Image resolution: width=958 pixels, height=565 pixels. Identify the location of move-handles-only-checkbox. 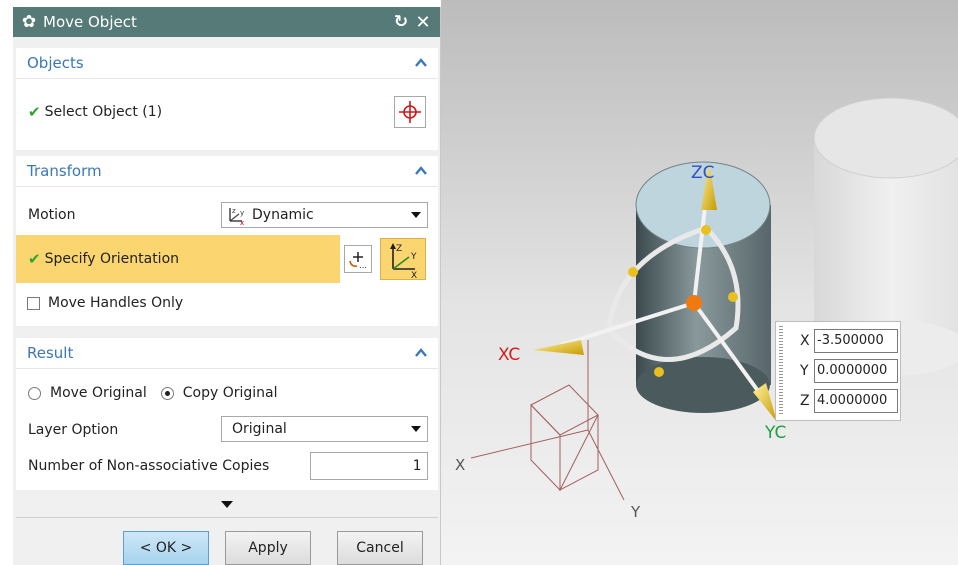
(33, 303).